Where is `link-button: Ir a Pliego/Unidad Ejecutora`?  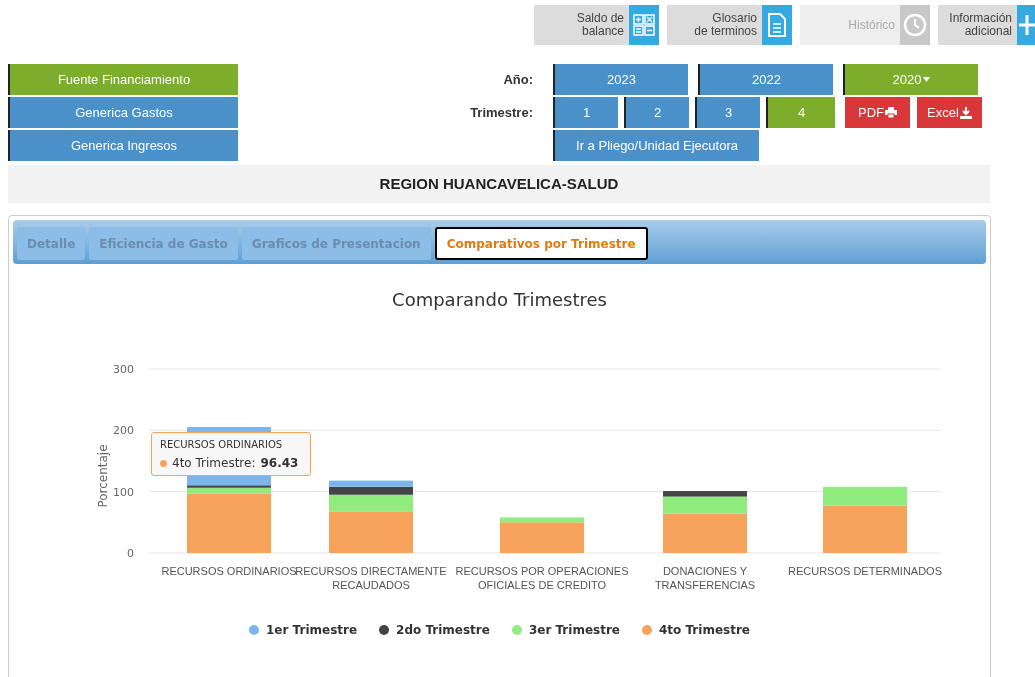 link-button: Ir a Pliego/Unidad Ejecutora is located at coordinates (656, 145).